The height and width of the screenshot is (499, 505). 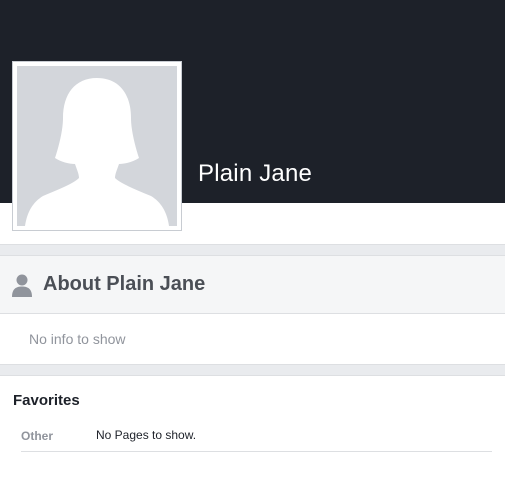 What do you see at coordinates (37, 436) in the screenshot?
I see `favorites-row-label: Other` at bounding box center [37, 436].